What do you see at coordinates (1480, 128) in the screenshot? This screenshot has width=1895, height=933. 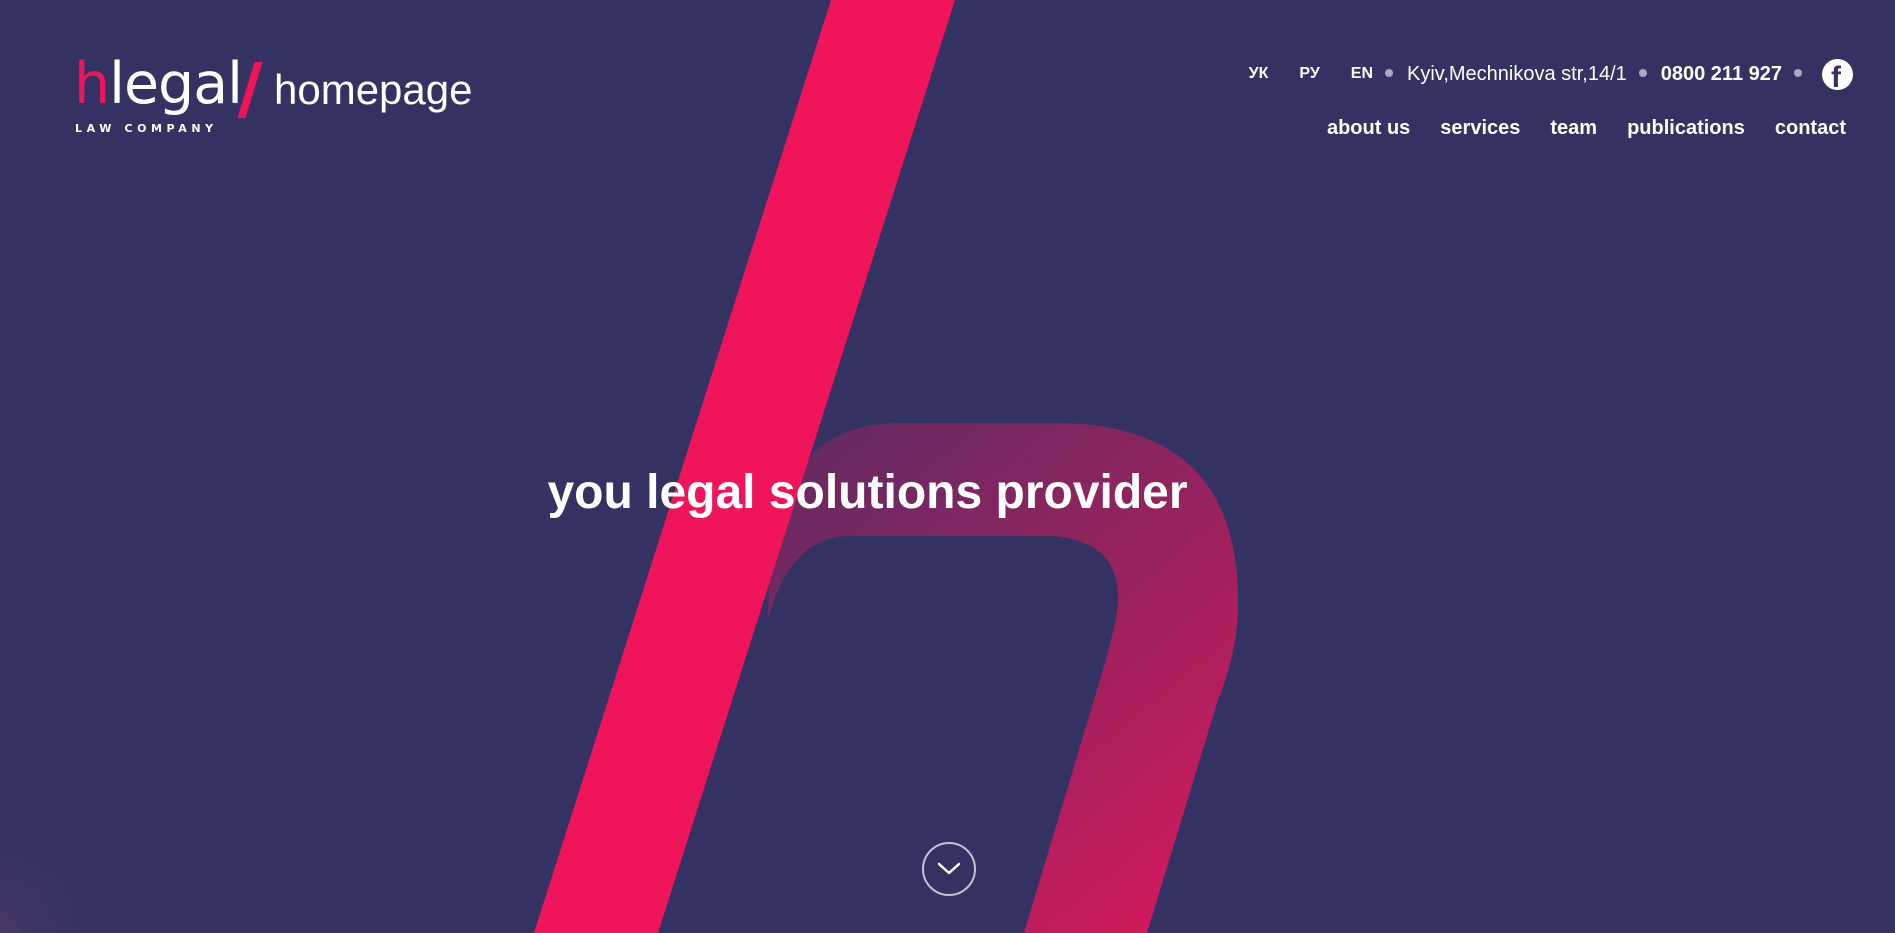 I see `nav-item-services: services` at bounding box center [1480, 128].